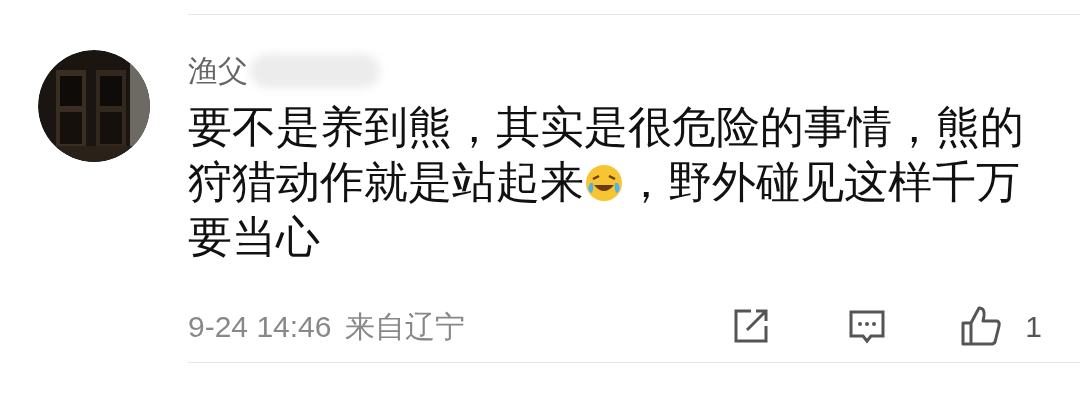 The height and width of the screenshot is (401, 1080). What do you see at coordinates (1033, 326) in the screenshot?
I see `like-count: 1` at bounding box center [1033, 326].